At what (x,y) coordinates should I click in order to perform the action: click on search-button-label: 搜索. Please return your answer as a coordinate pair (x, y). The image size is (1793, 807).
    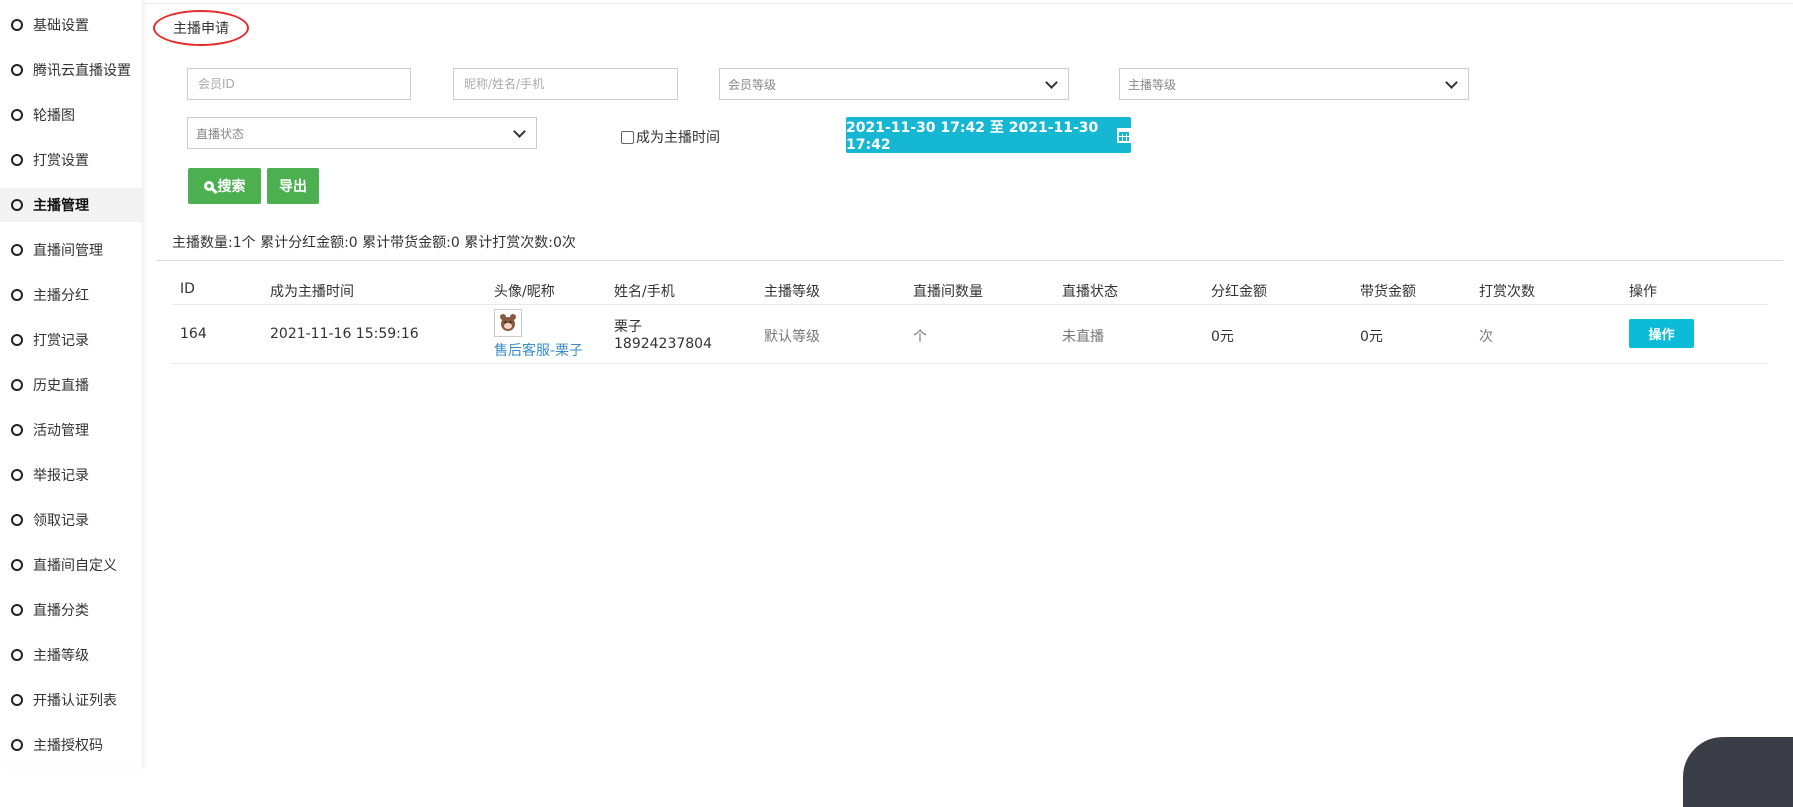
    Looking at the image, I should click on (231, 187).